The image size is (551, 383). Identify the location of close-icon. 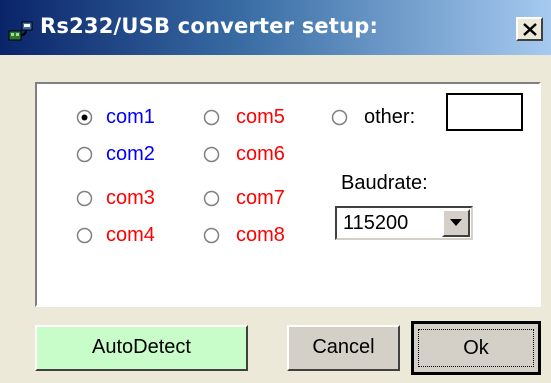
(530, 29).